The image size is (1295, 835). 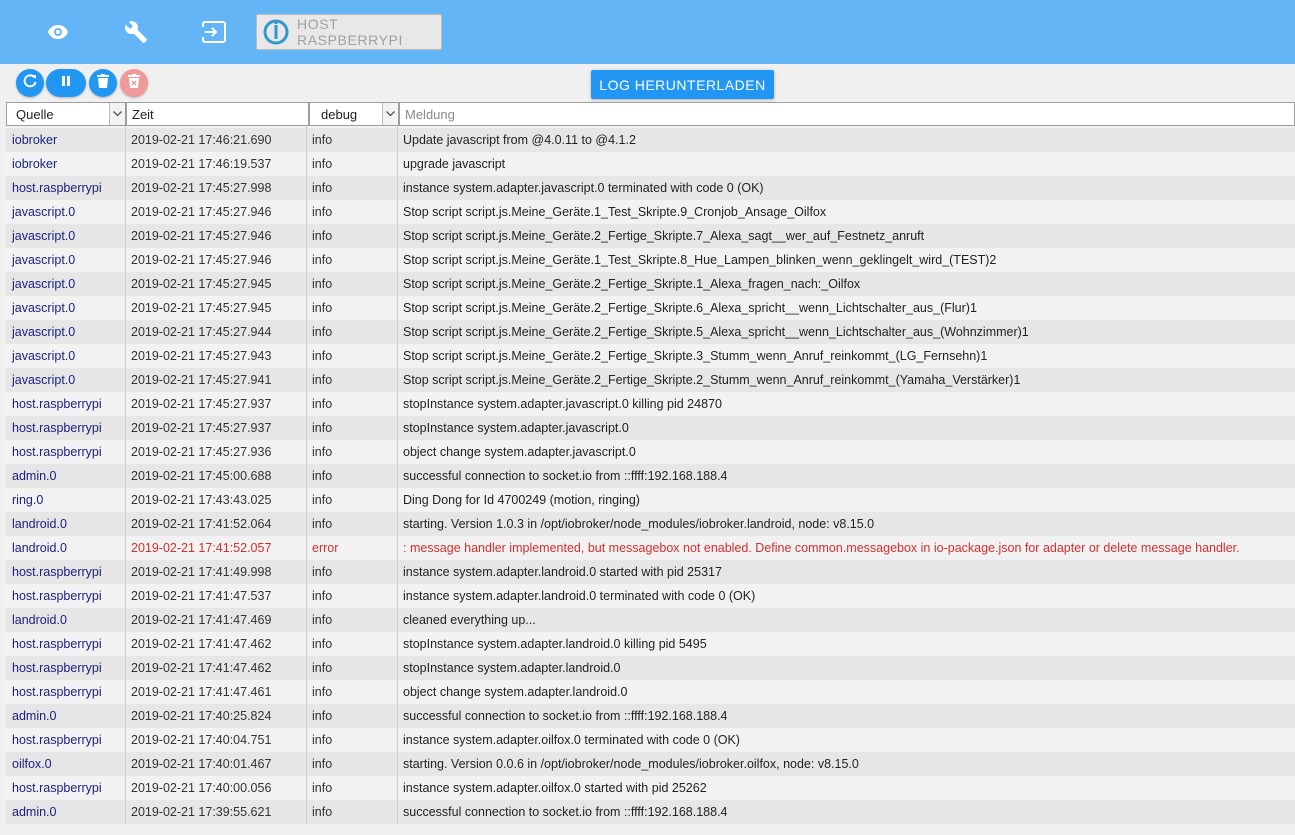 I want to click on log-time: 2019-02-21 17:41:47.469, so click(x=216, y=620).